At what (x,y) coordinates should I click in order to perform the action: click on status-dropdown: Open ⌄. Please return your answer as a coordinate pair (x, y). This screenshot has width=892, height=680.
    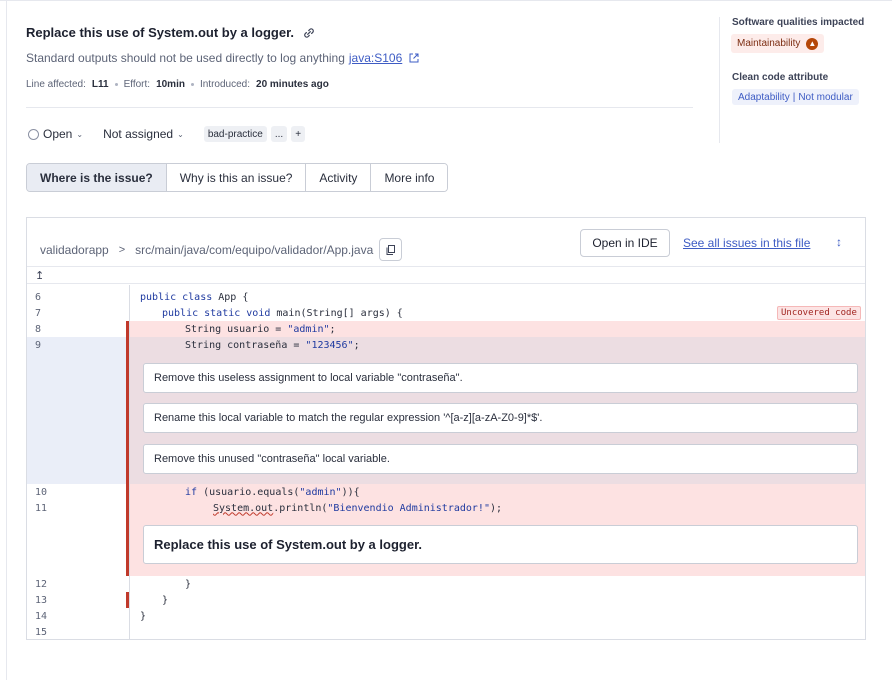
    Looking at the image, I should click on (55, 134).